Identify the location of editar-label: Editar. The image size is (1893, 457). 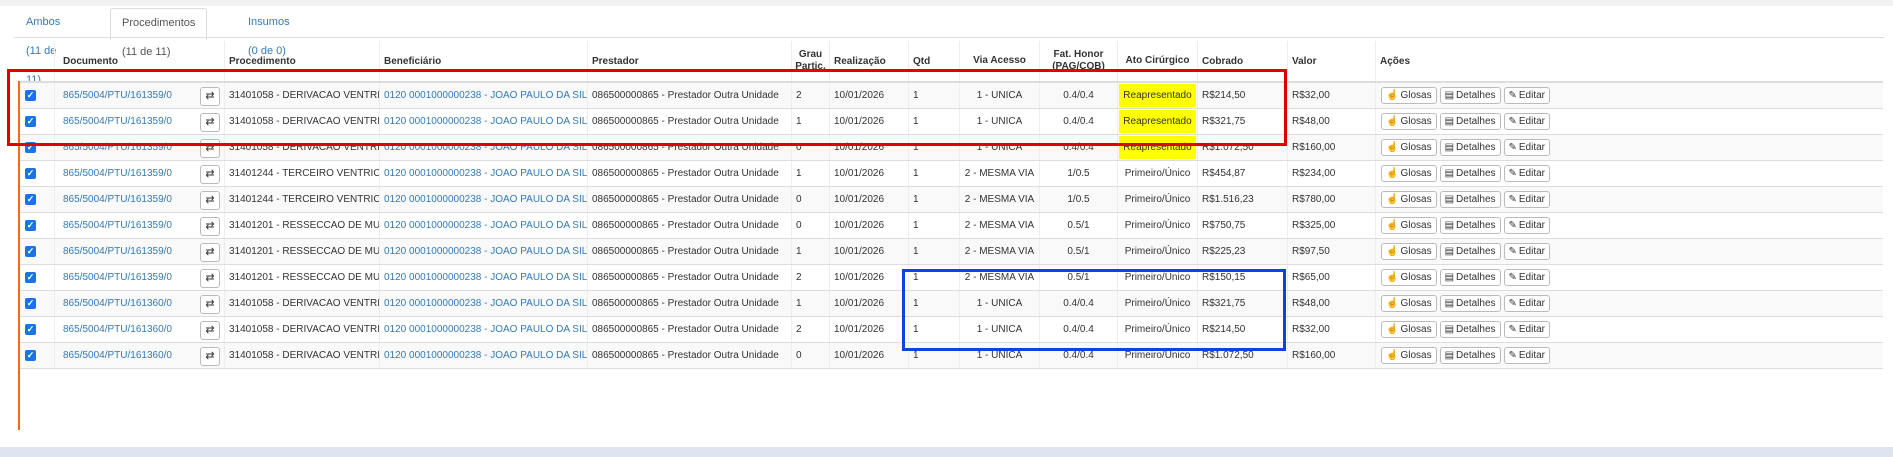
(1532, 121).